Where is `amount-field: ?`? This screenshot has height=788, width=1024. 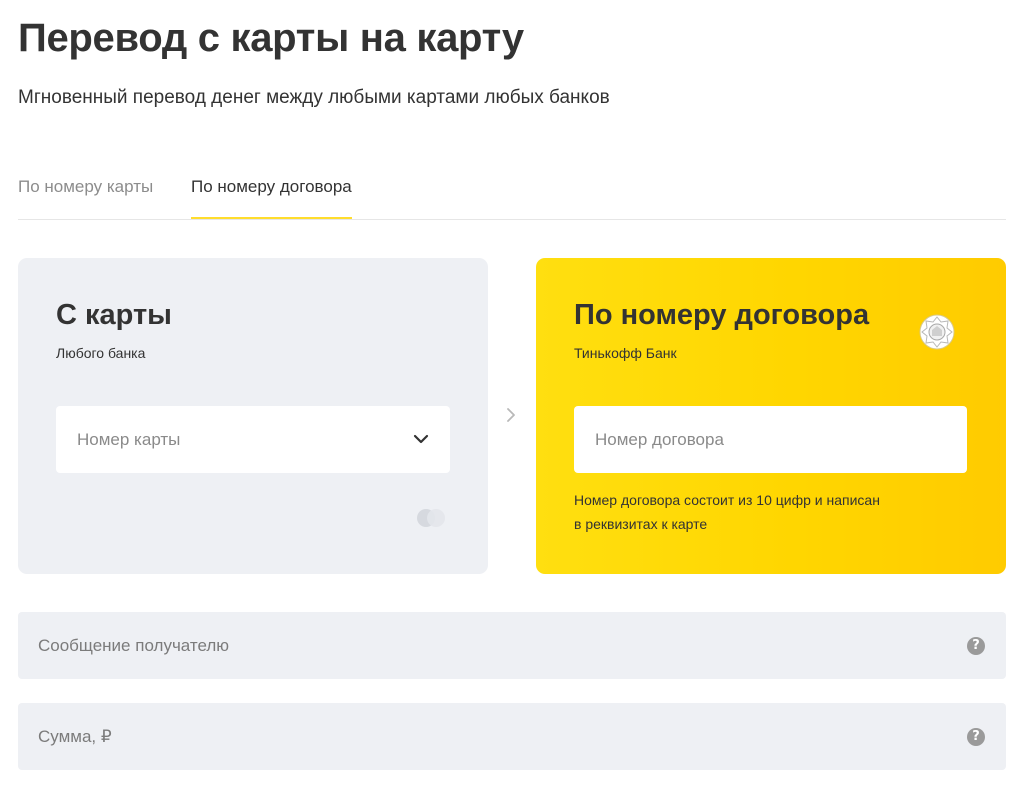 amount-field: ? is located at coordinates (512, 736).